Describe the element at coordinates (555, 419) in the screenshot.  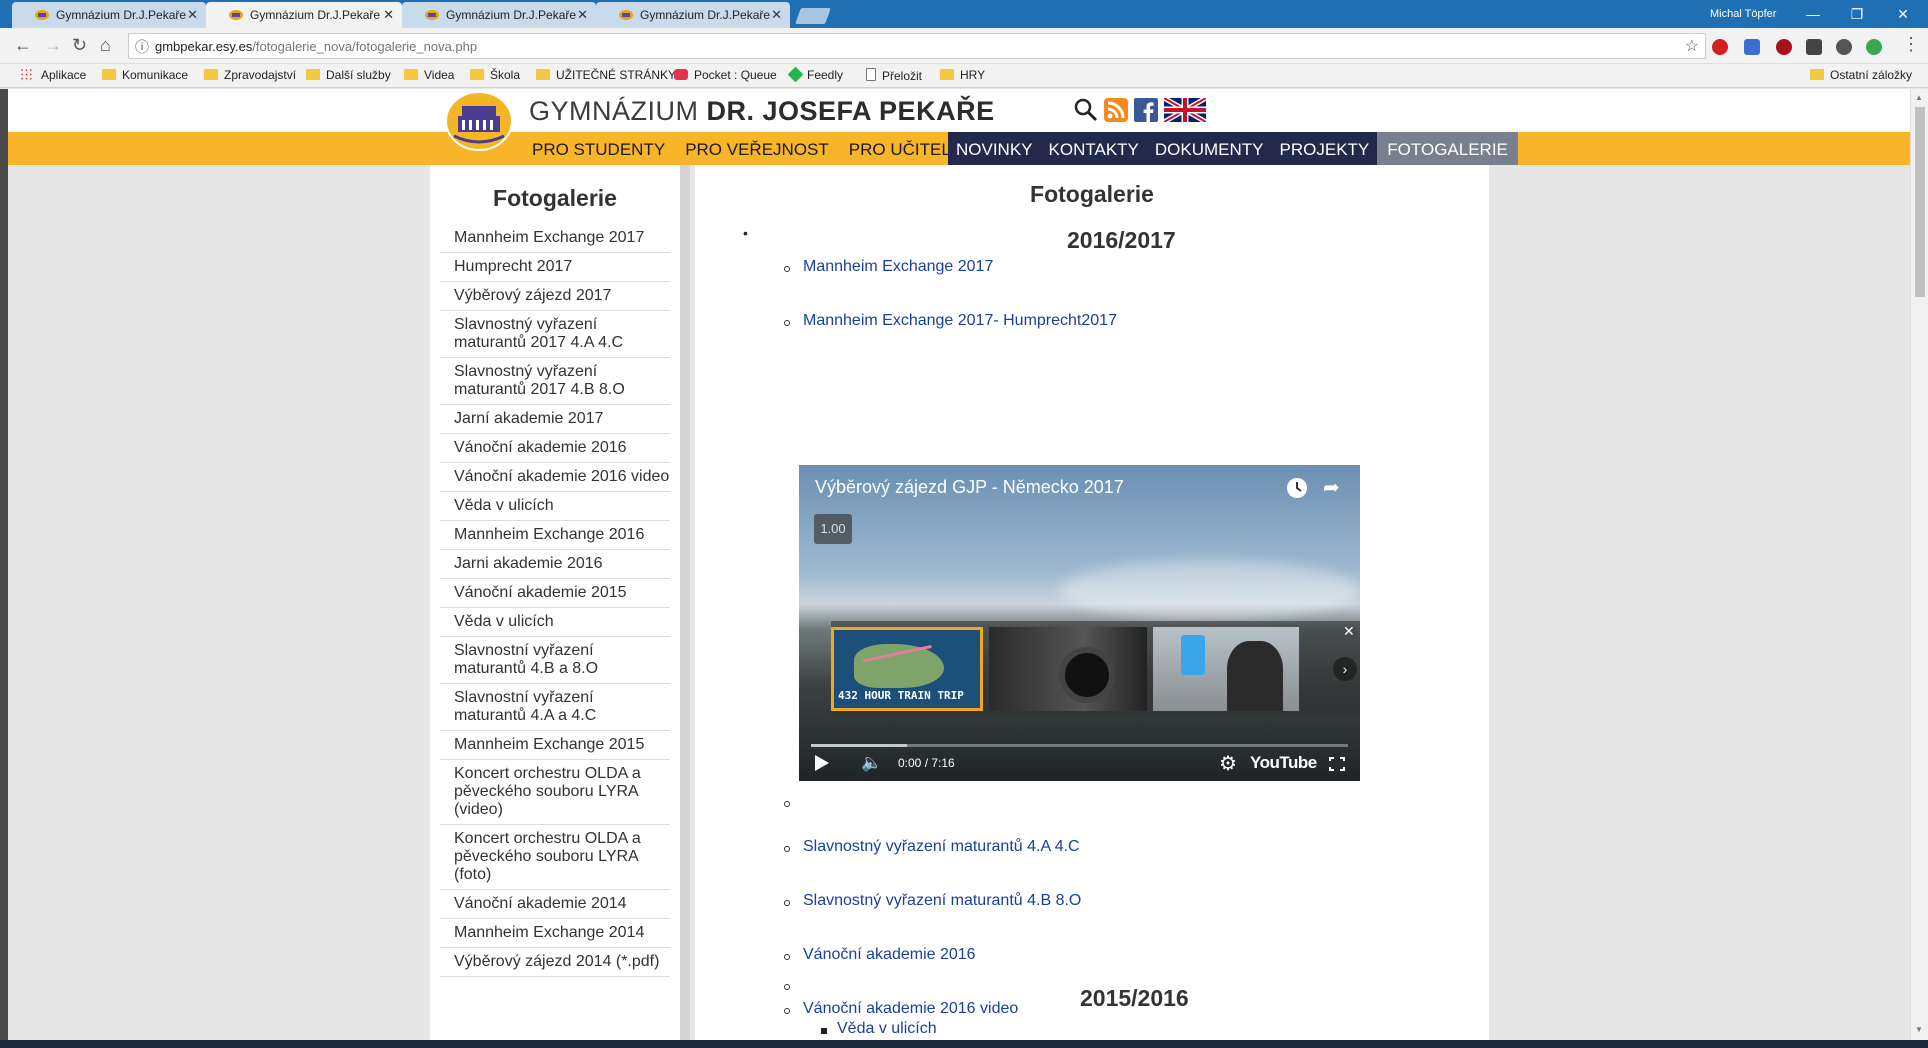
I see `sidebar-item: Jarní akademie 2017` at that location.